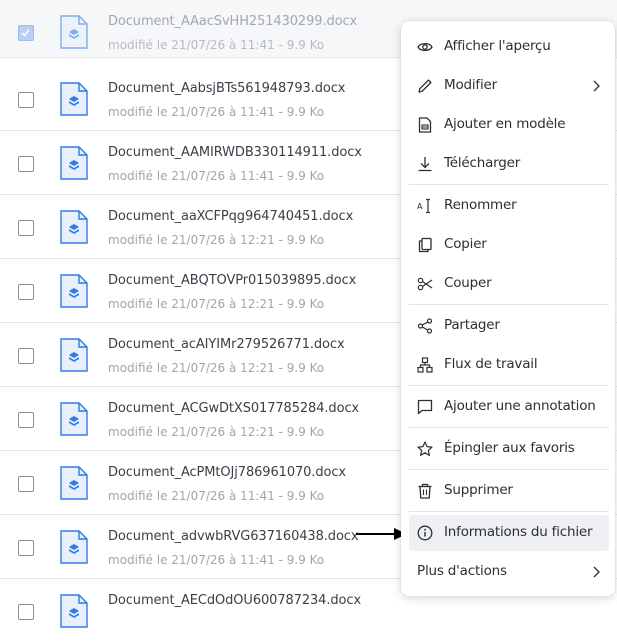  I want to click on menu-item-label: Renommer, so click(480, 205).